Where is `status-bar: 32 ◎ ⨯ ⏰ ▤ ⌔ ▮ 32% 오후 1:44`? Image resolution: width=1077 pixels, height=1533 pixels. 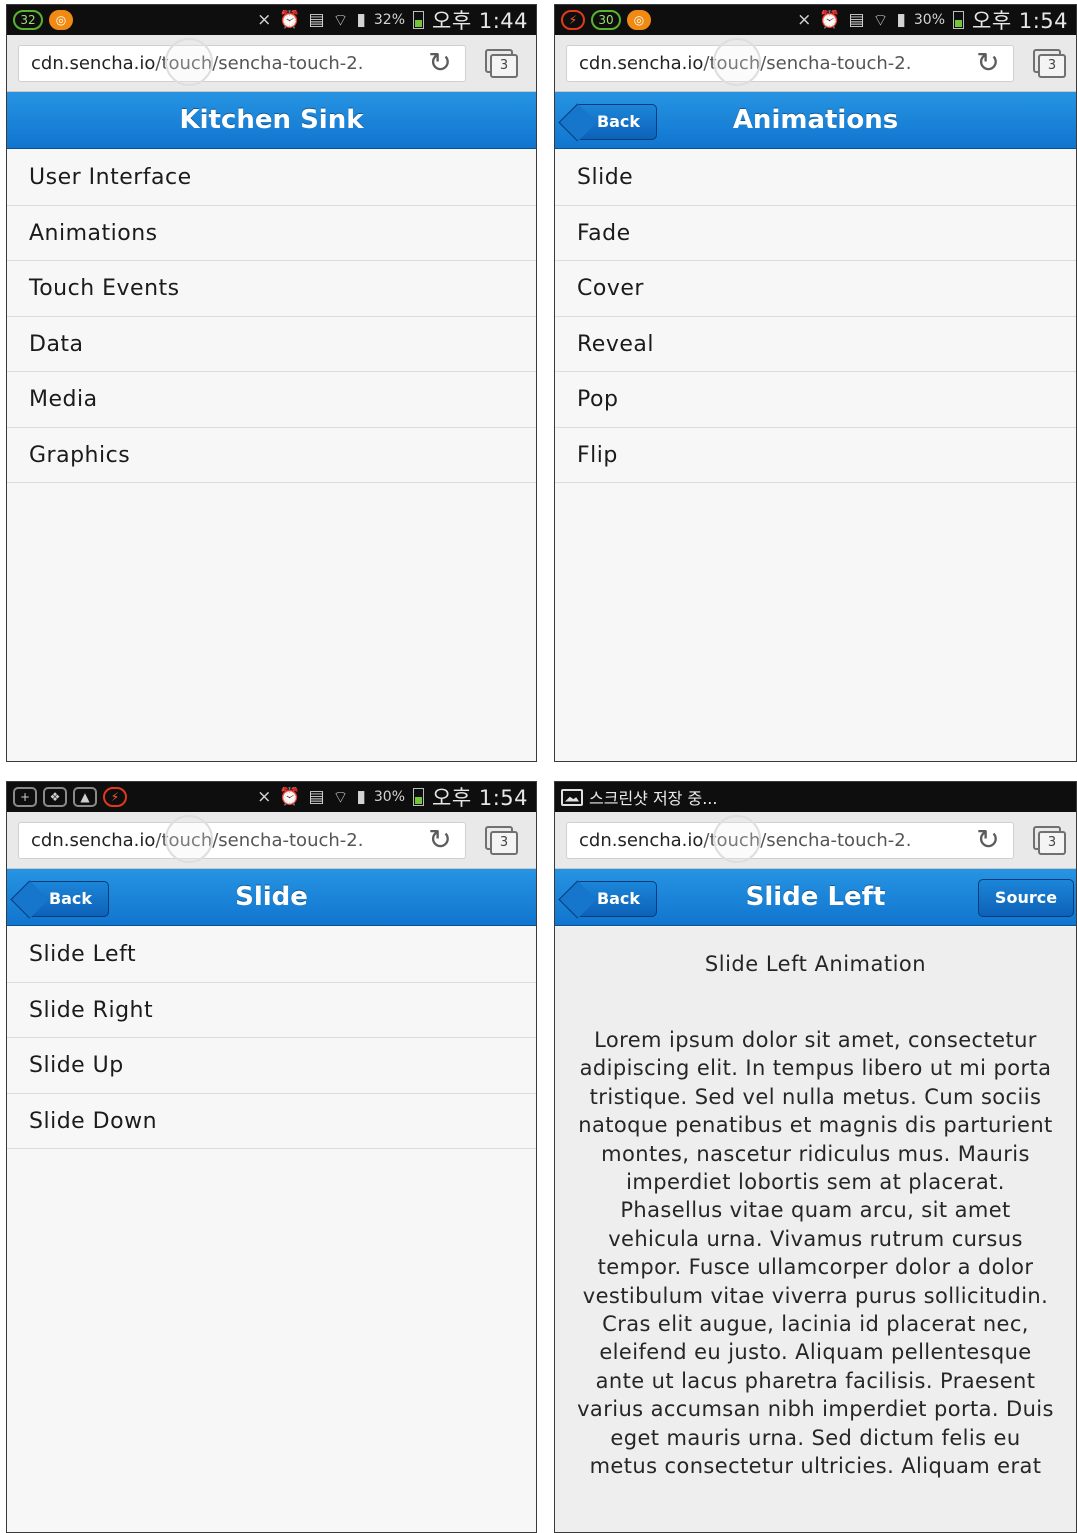 status-bar: 32 ◎ ⨯ ⏰ ▤ ⌔ ▮ 32% 오후 1:44 is located at coordinates (271, 20).